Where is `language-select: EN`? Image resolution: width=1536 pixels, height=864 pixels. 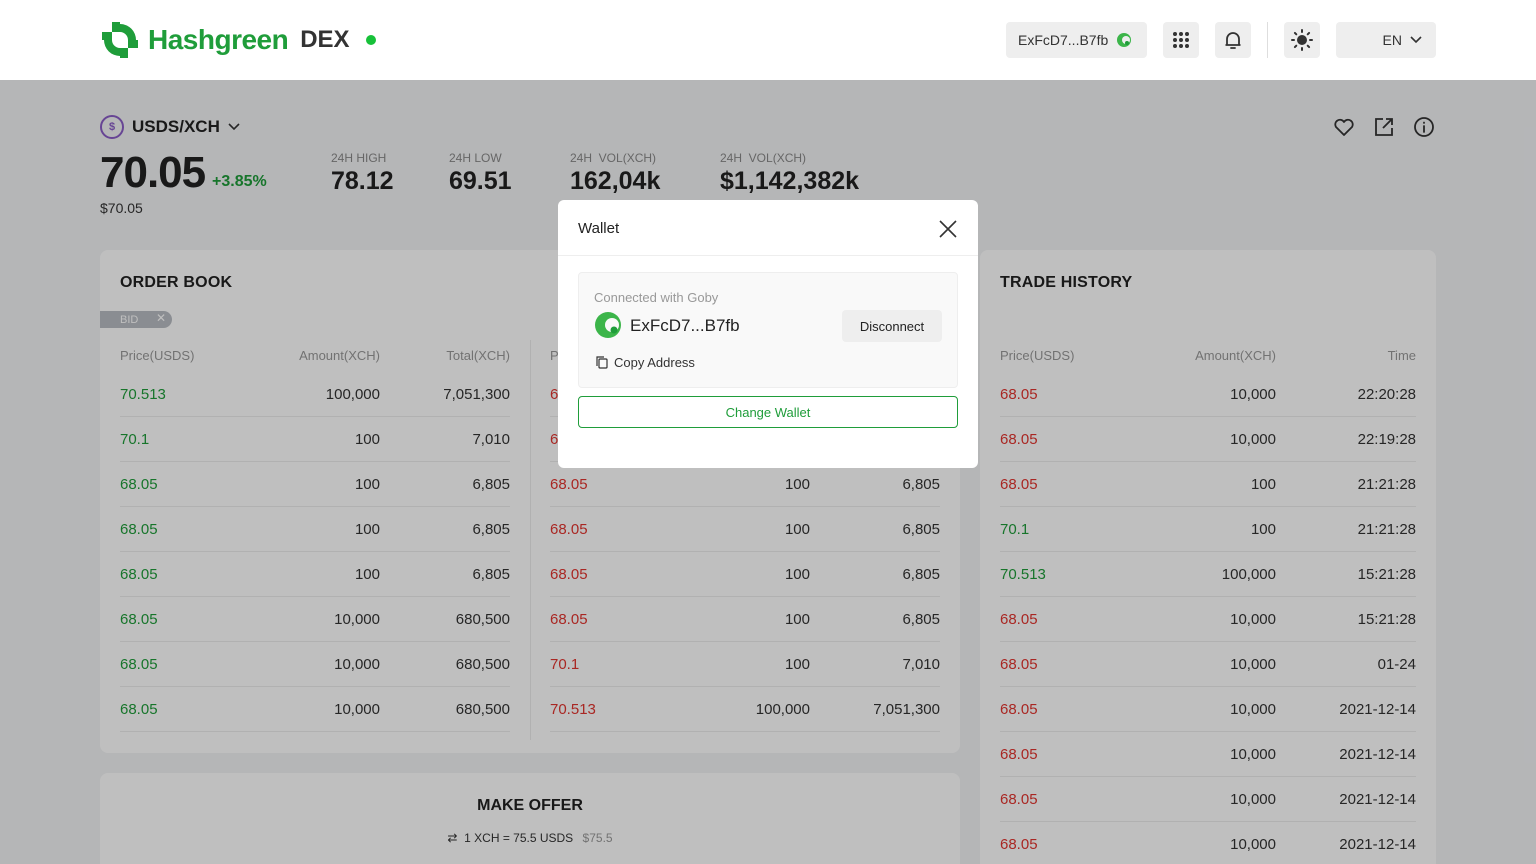
language-select: EN is located at coordinates (1386, 40).